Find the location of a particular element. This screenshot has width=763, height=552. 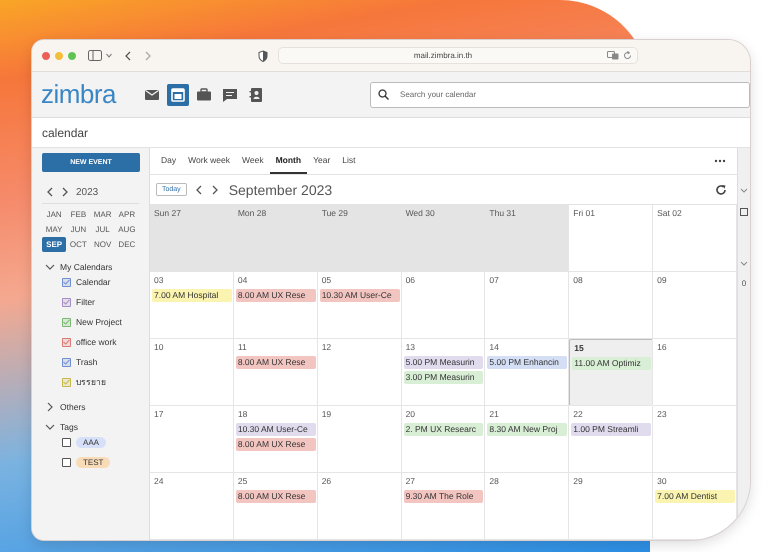

previous-year-icon is located at coordinates (50, 192).